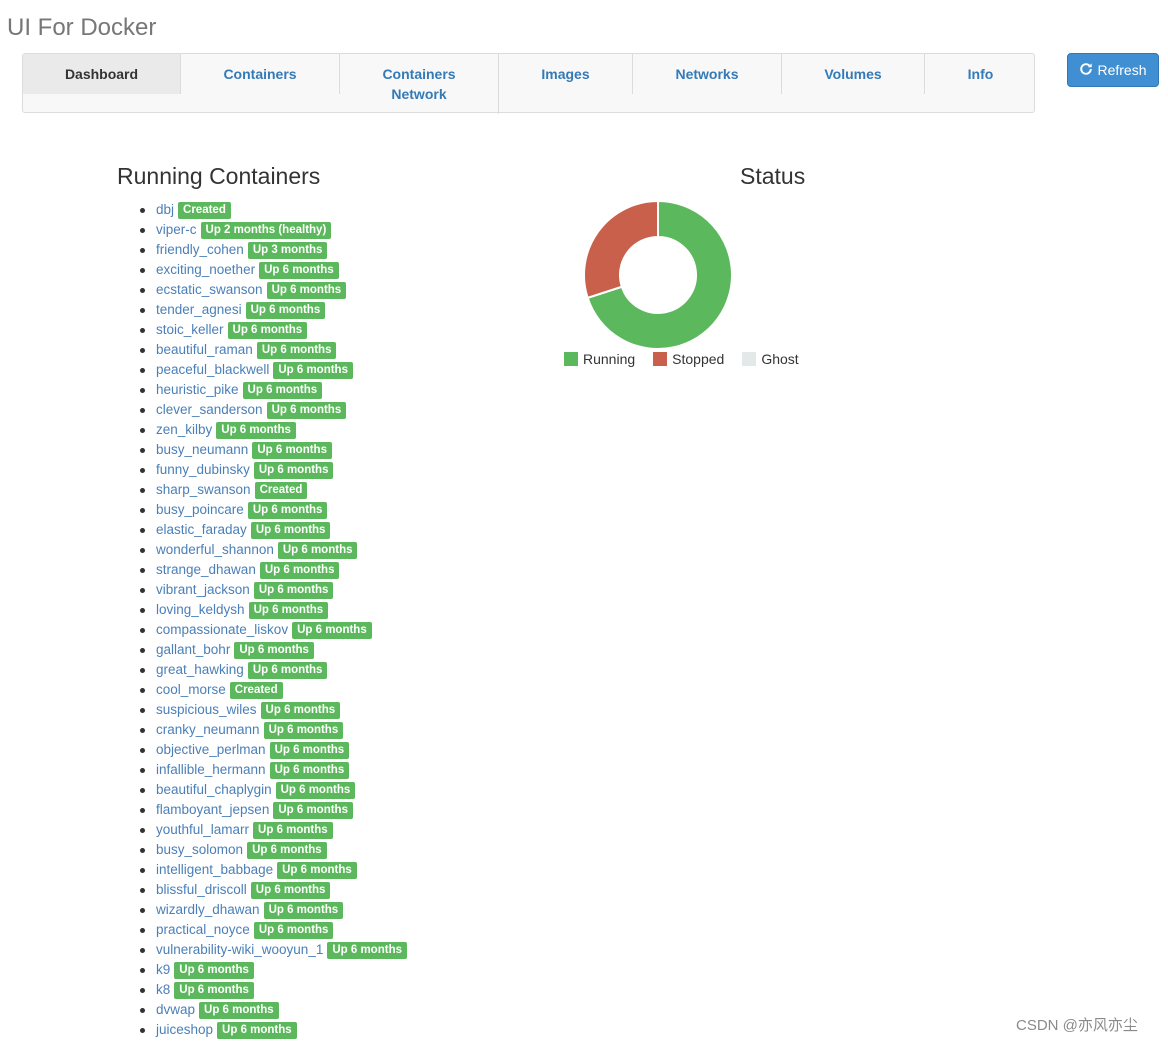 This screenshot has width=1168, height=1043. Describe the element at coordinates (214, 870) in the screenshot. I see `container-link: intelligent_babbage` at that location.